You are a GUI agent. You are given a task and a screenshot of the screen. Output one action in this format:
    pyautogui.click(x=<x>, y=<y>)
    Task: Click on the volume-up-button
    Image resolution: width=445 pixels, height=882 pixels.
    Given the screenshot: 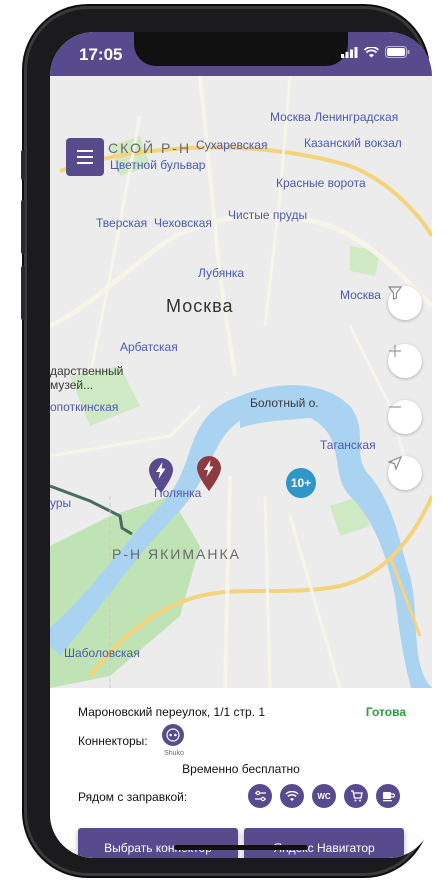 What is the action you would take?
    pyautogui.click(x=23, y=227)
    